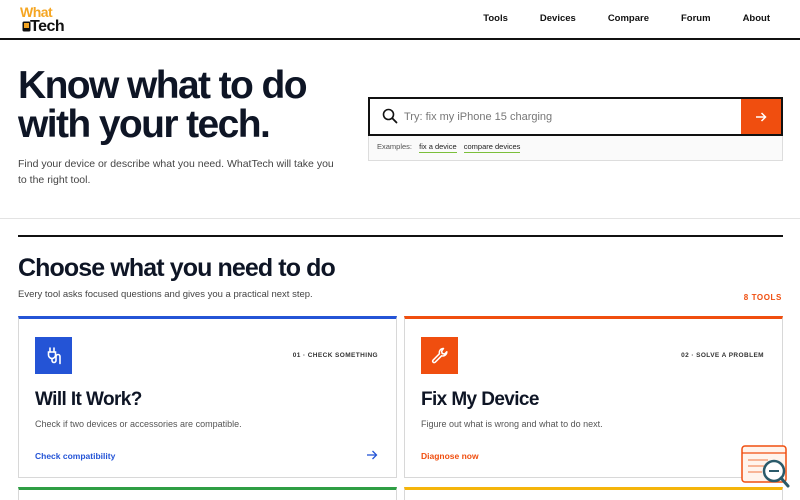 The width and height of the screenshot is (800, 500). Describe the element at coordinates (400, 236) in the screenshot. I see `section-rule` at that location.